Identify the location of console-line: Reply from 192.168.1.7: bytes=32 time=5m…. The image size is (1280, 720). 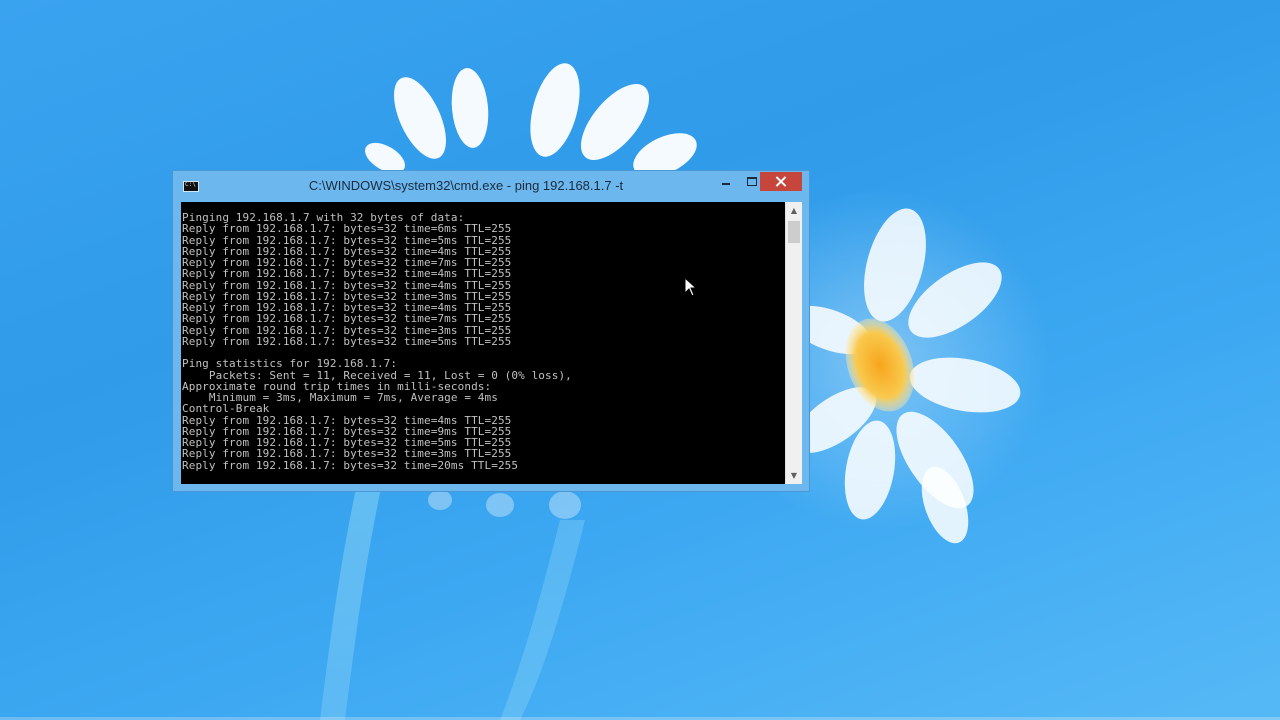
(347, 341).